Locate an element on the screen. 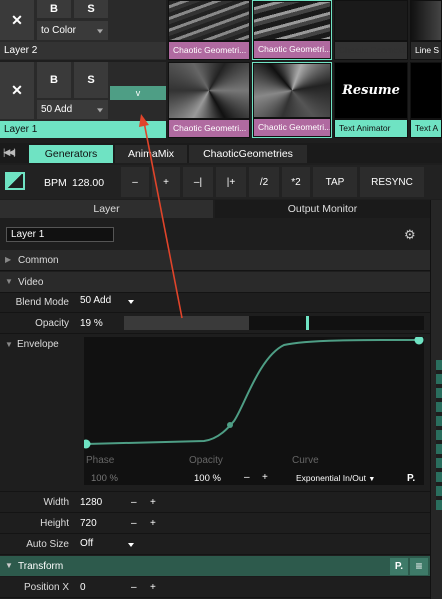 The height and width of the screenshot is (599, 442). layer1-name: Layer 1 is located at coordinates (21, 129).